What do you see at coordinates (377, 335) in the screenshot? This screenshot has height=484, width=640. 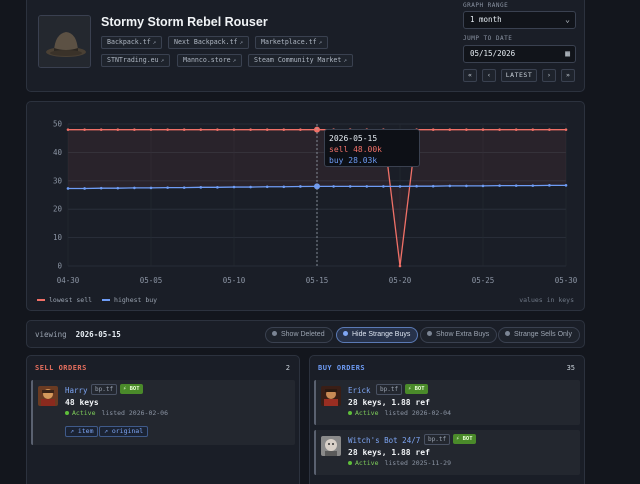 I see `toggle-hide-strange-buys: Hide Strange Buys` at bounding box center [377, 335].